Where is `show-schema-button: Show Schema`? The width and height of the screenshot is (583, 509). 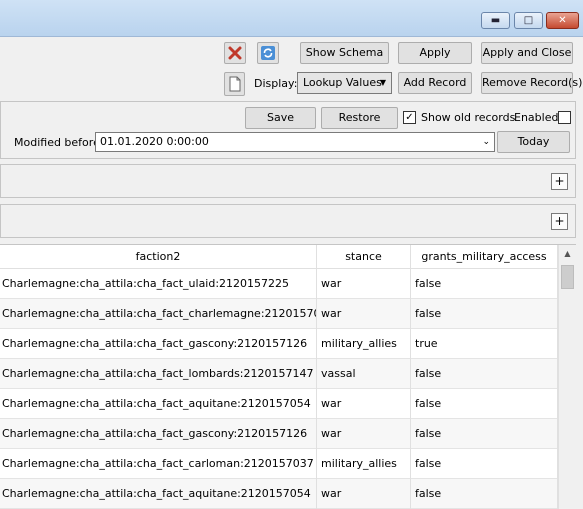
show-schema-button: Show Schema is located at coordinates (344, 53).